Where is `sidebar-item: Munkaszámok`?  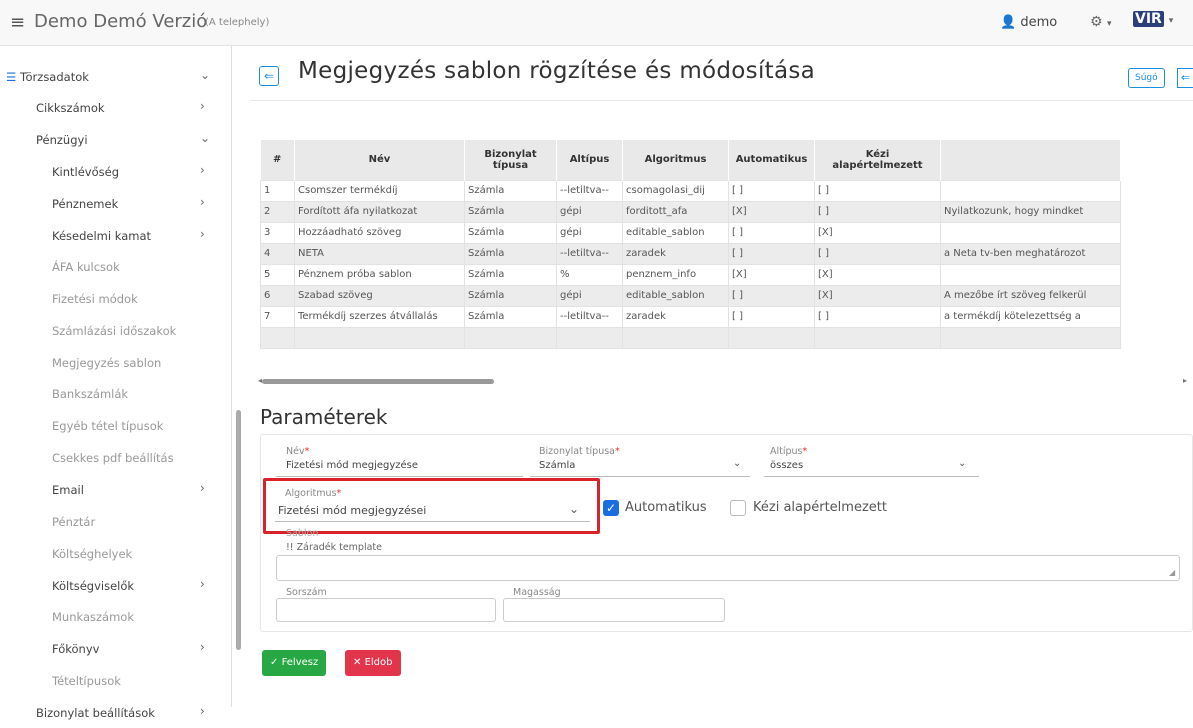 sidebar-item: Munkaszámok is located at coordinates (116, 617).